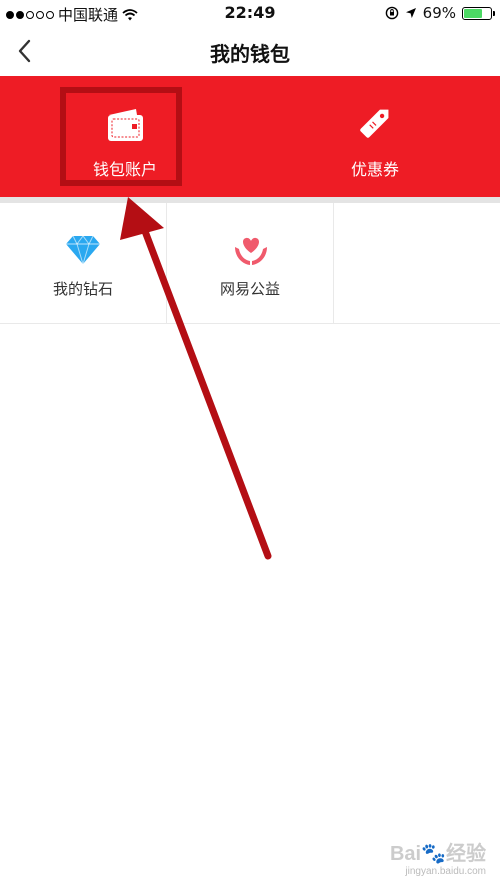  What do you see at coordinates (478, 13) in the screenshot?
I see `battery-icon` at bounding box center [478, 13].